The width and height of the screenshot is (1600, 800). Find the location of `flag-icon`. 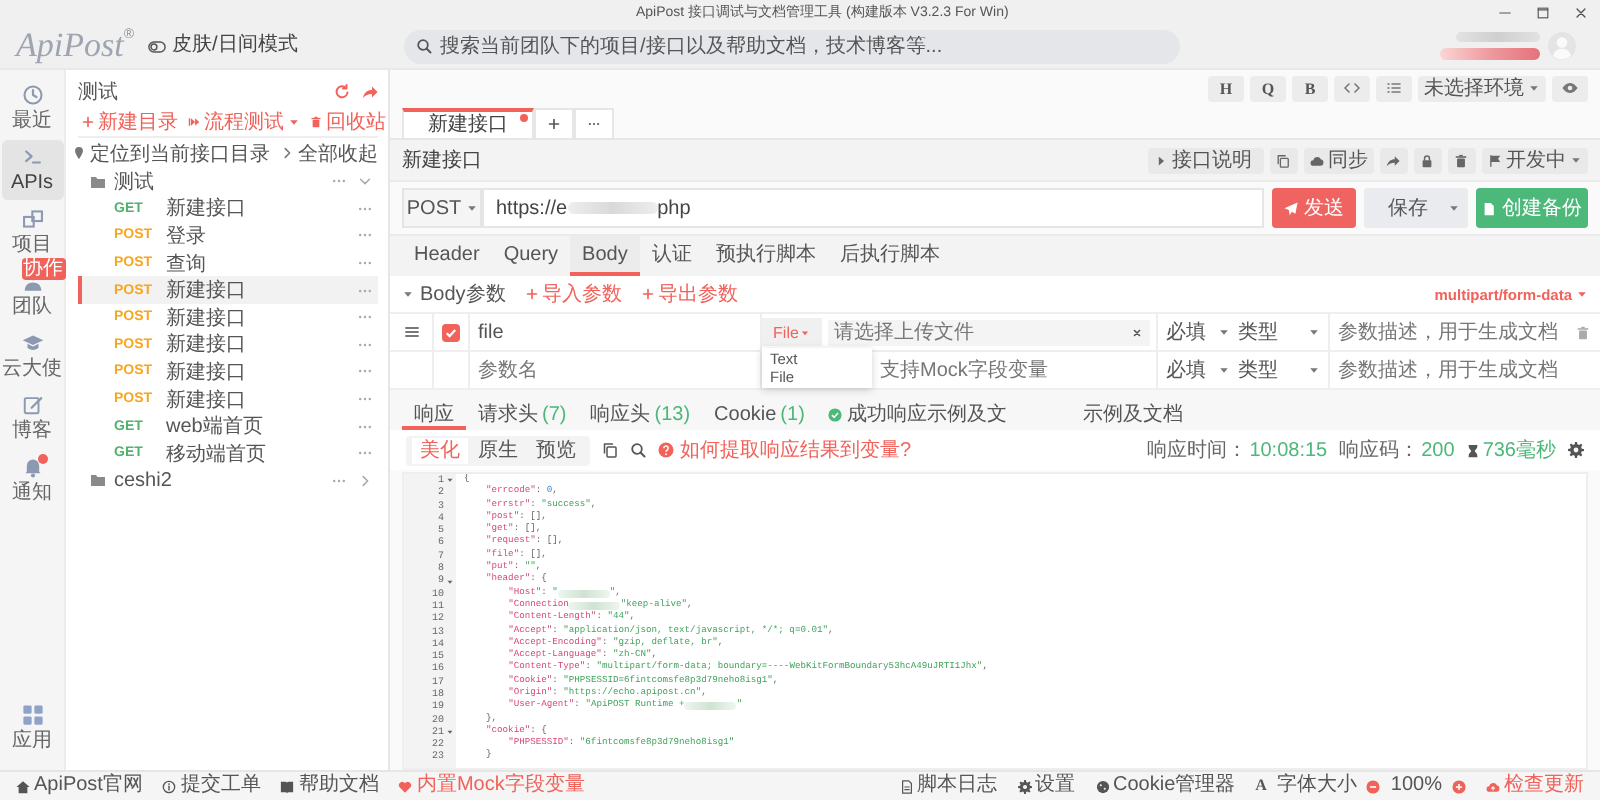

flag-icon is located at coordinates (1495, 160).